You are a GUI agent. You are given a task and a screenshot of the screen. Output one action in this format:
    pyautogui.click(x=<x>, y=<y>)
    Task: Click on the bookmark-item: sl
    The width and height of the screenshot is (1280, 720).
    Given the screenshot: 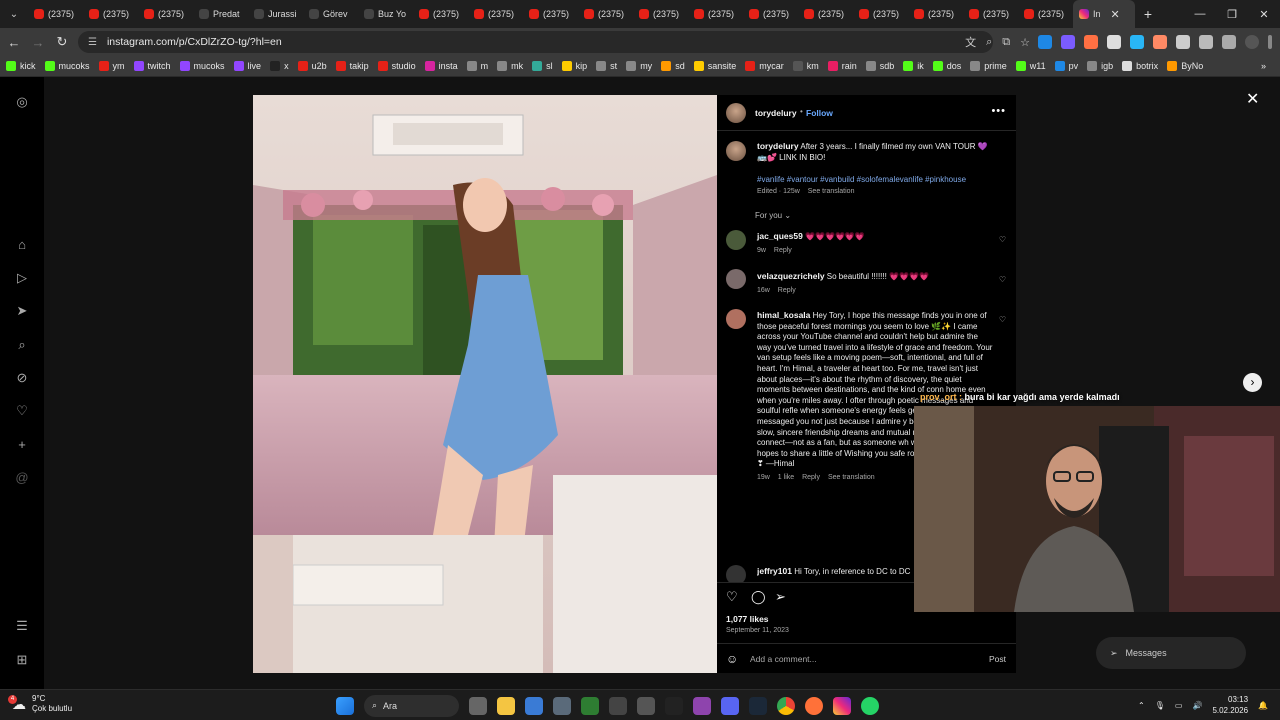 What is the action you would take?
    pyautogui.click(x=542, y=66)
    